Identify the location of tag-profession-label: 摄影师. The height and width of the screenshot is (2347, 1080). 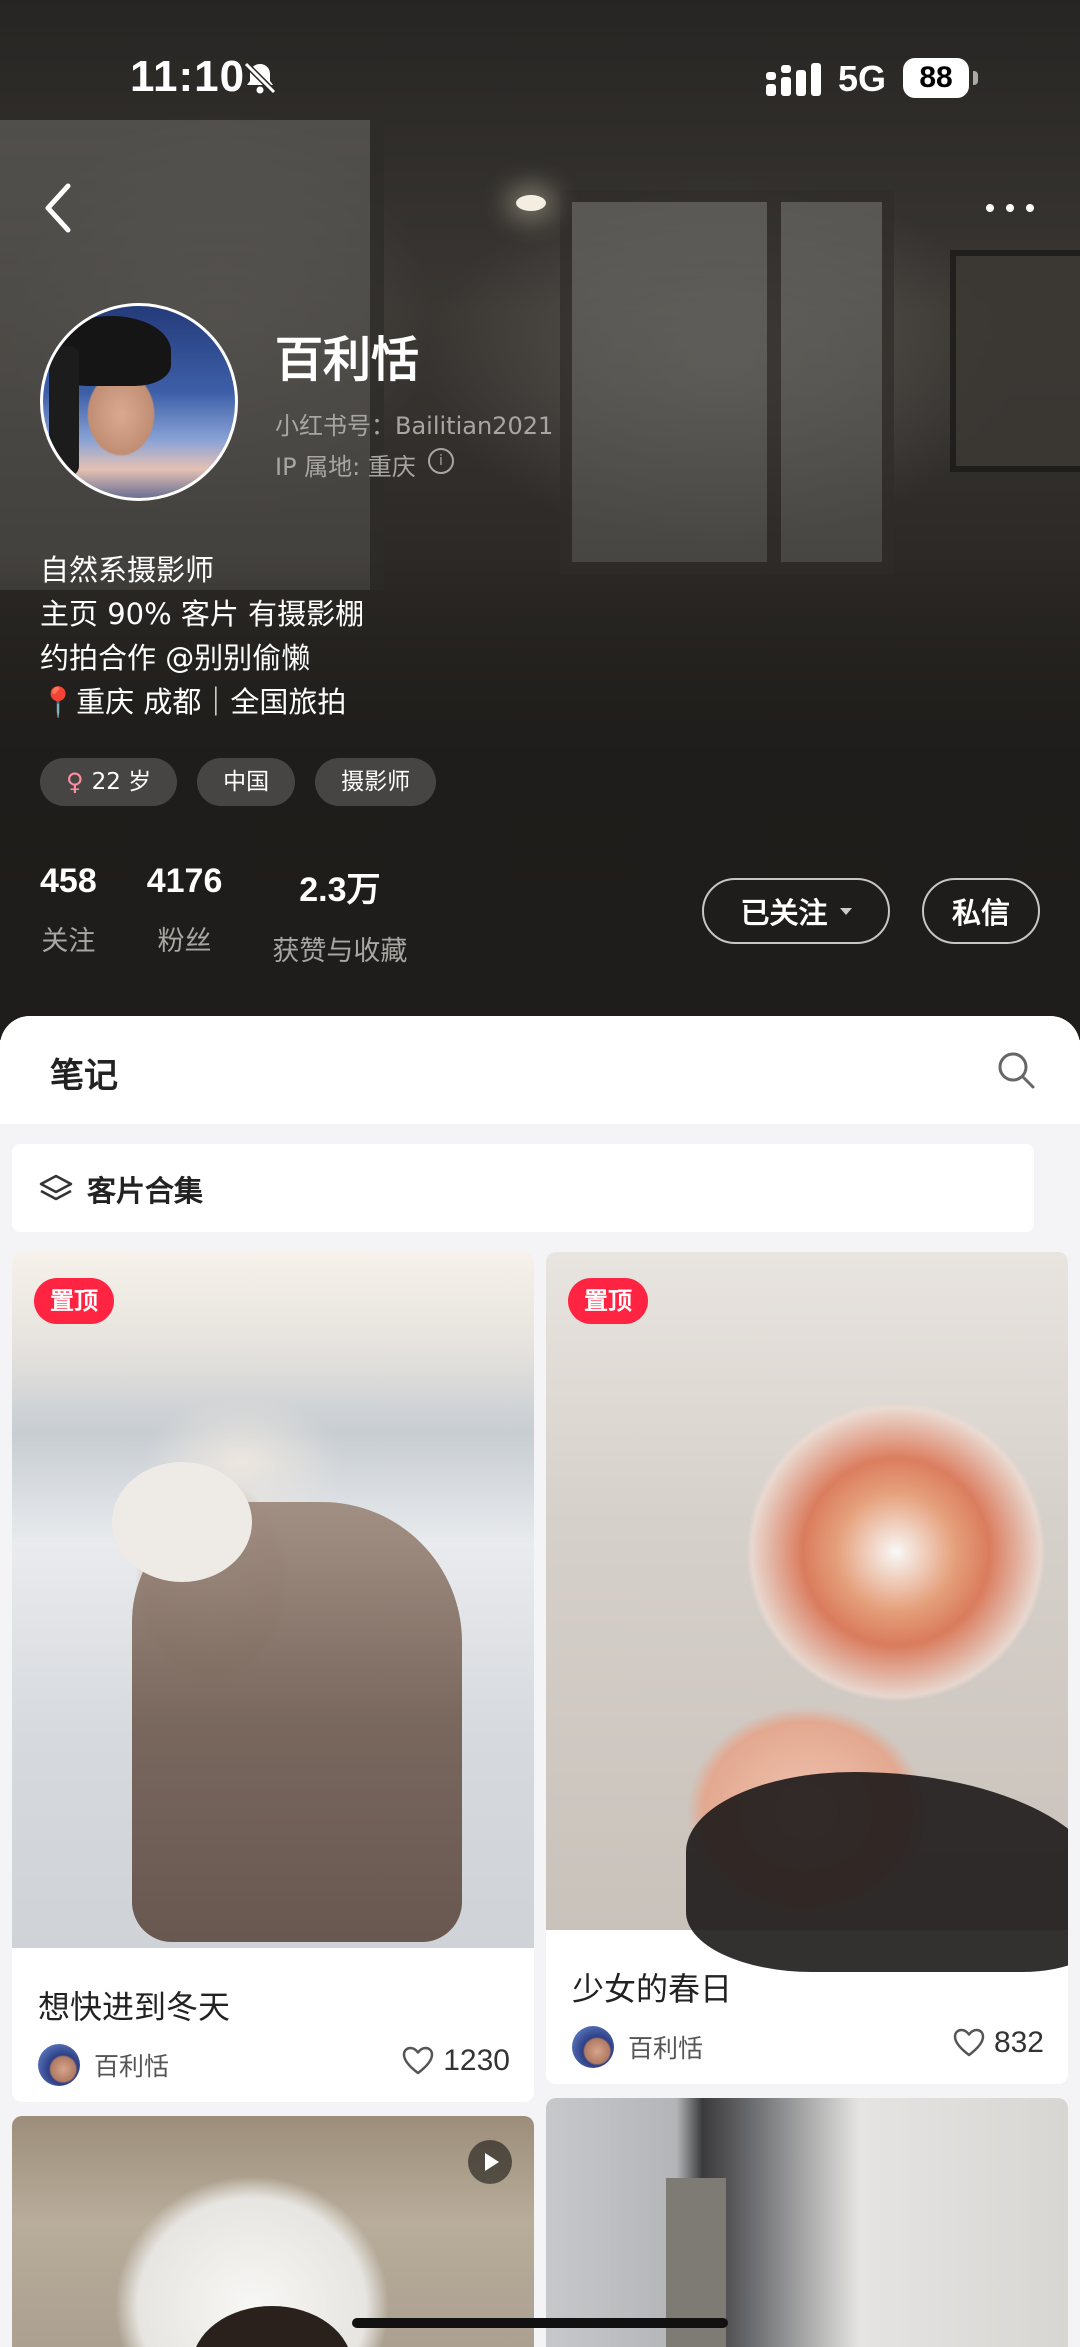
(376, 782).